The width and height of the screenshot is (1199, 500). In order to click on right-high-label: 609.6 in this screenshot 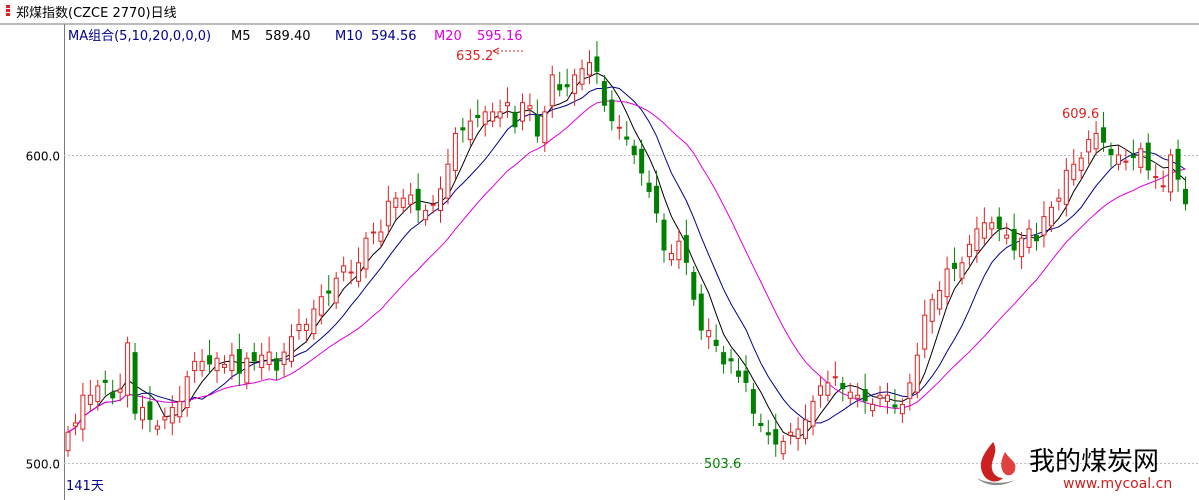, I will do `click(1080, 114)`.